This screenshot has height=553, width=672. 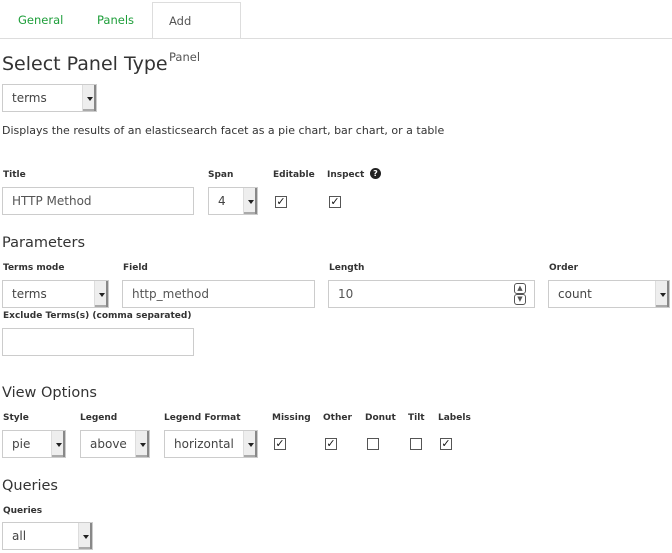 What do you see at coordinates (431, 294) in the screenshot?
I see `length-input: 10 ▲ ▼` at bounding box center [431, 294].